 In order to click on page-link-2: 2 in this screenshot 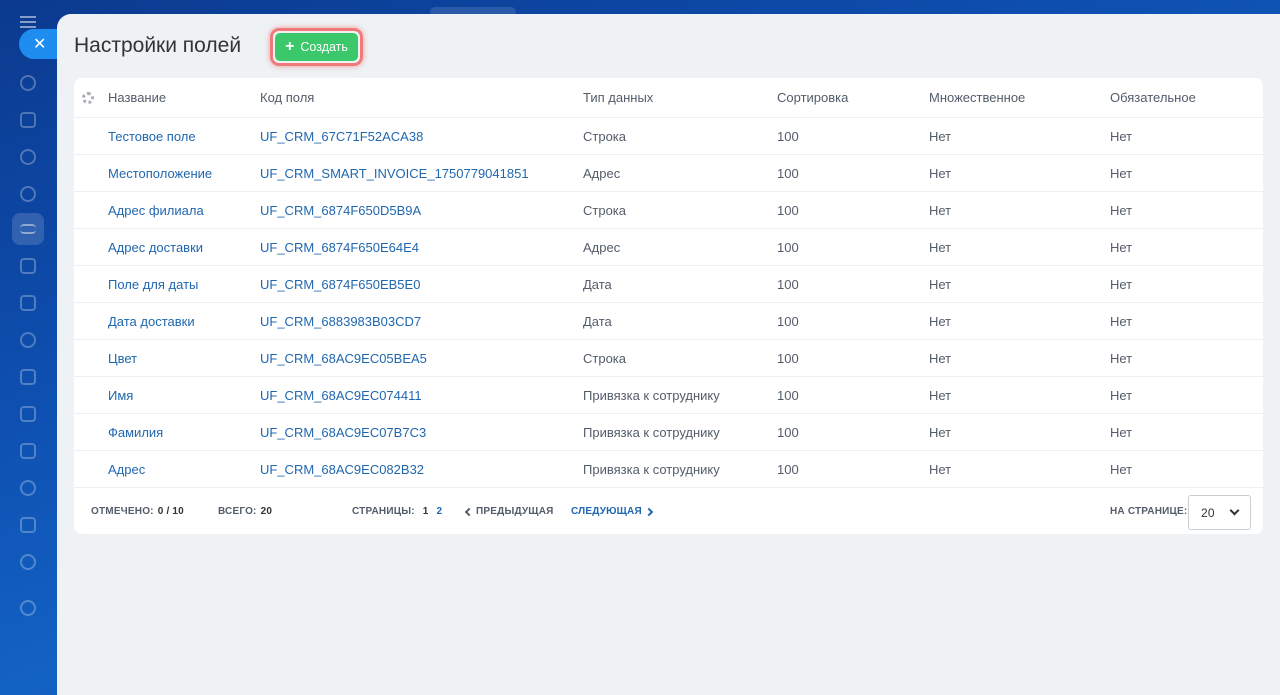, I will do `click(440, 511)`.